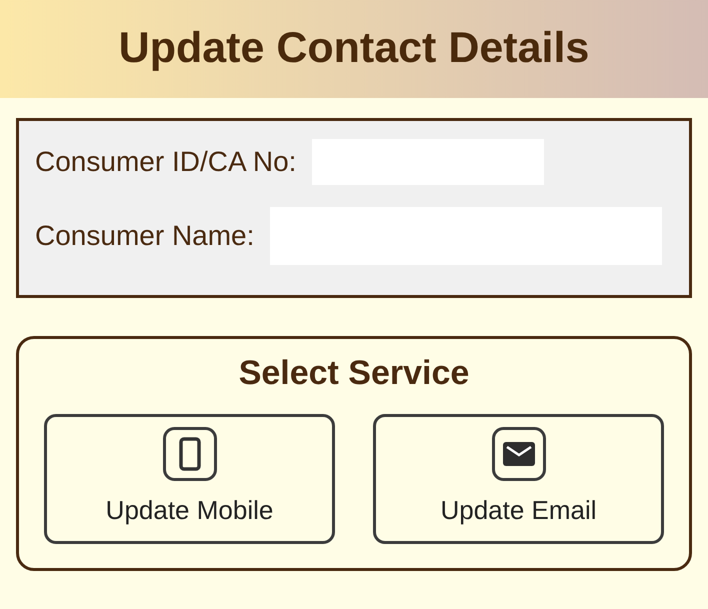 The height and width of the screenshot is (609, 708). What do you see at coordinates (189, 454) in the screenshot?
I see `phone-icon` at bounding box center [189, 454].